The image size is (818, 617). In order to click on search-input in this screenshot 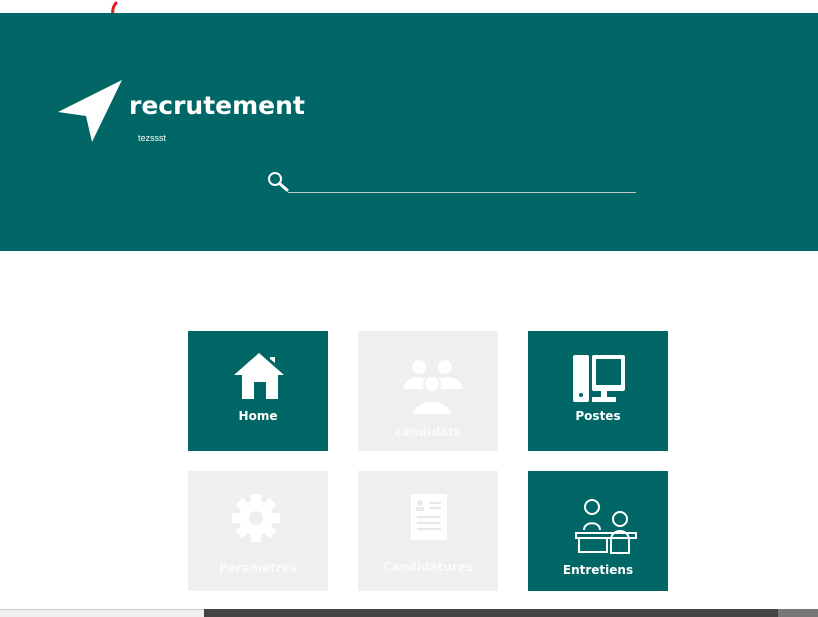, I will do `click(462, 184)`.